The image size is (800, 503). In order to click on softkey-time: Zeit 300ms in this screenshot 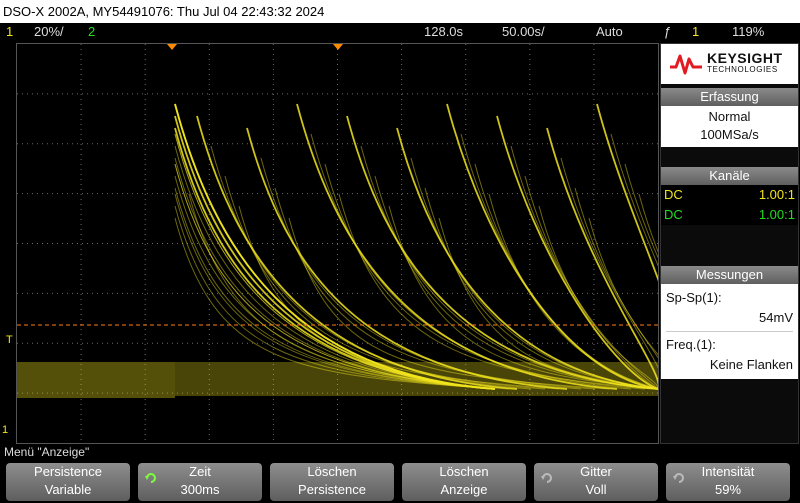, I will do `click(200, 482)`.